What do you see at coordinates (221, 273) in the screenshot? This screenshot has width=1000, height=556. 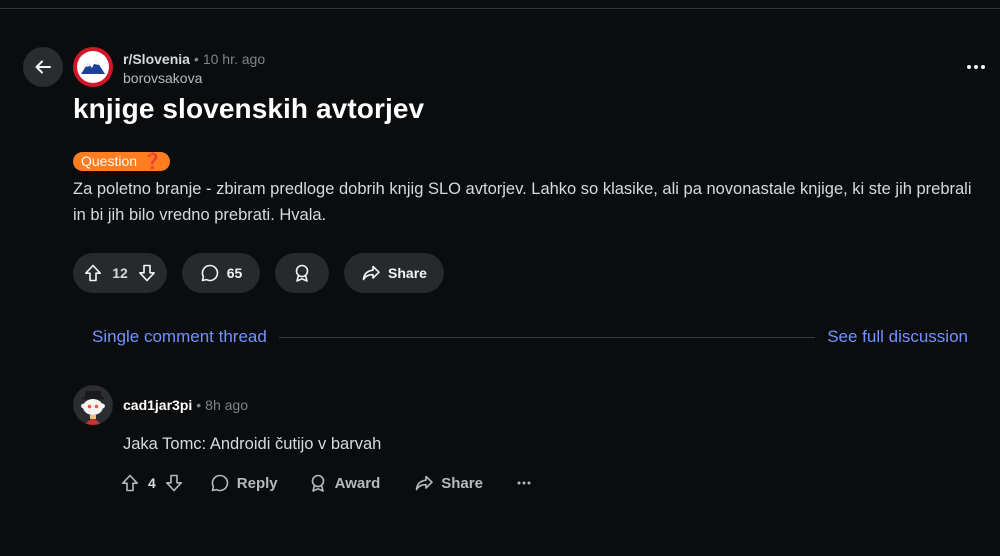 I see `comments-button: 65` at bounding box center [221, 273].